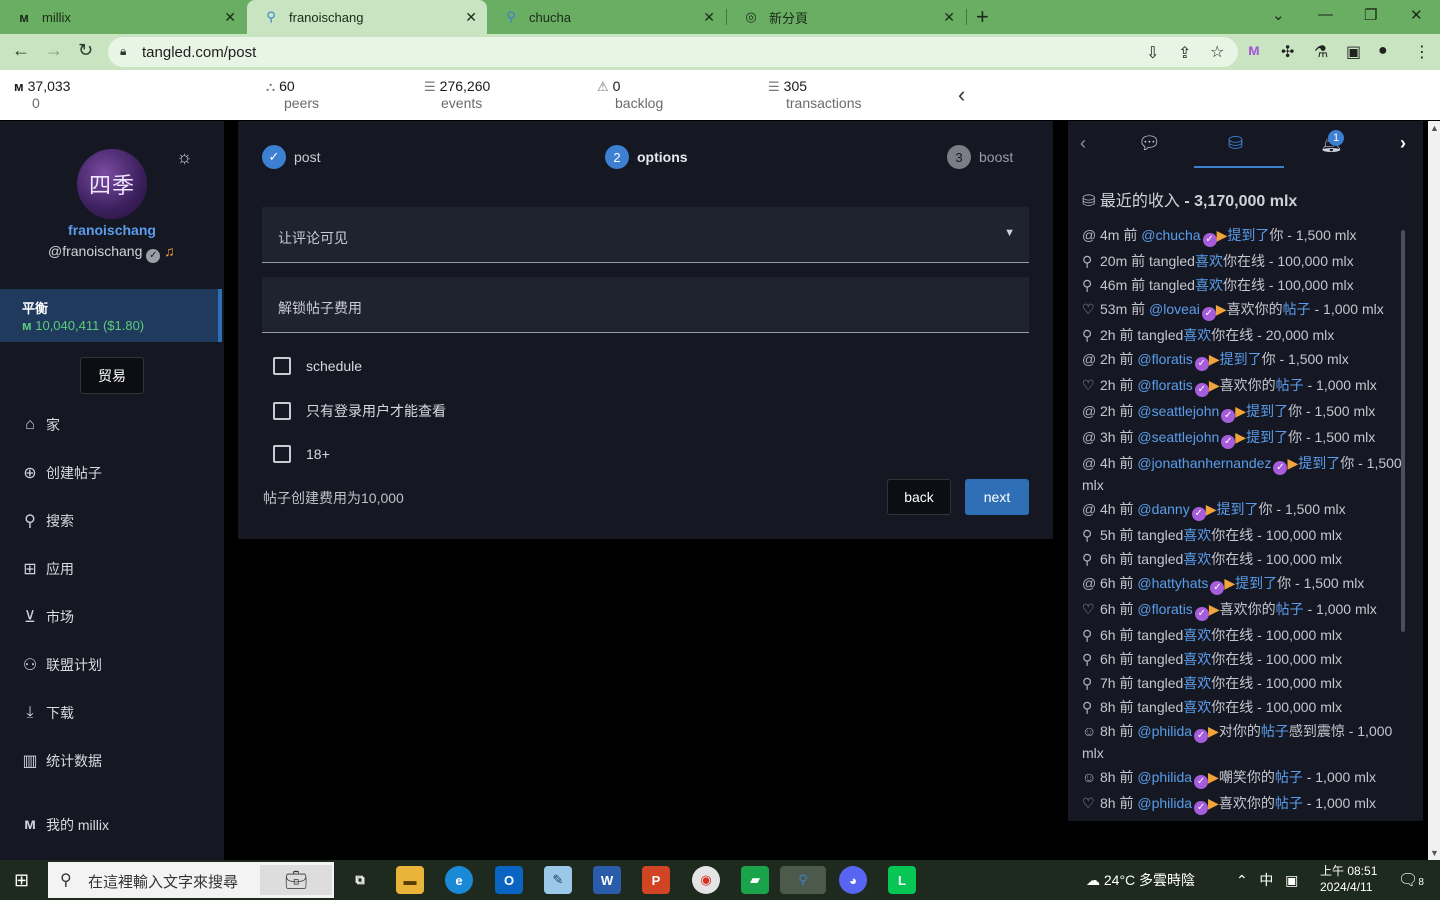  I want to click on windows-start-icon: ⊞, so click(21, 880).